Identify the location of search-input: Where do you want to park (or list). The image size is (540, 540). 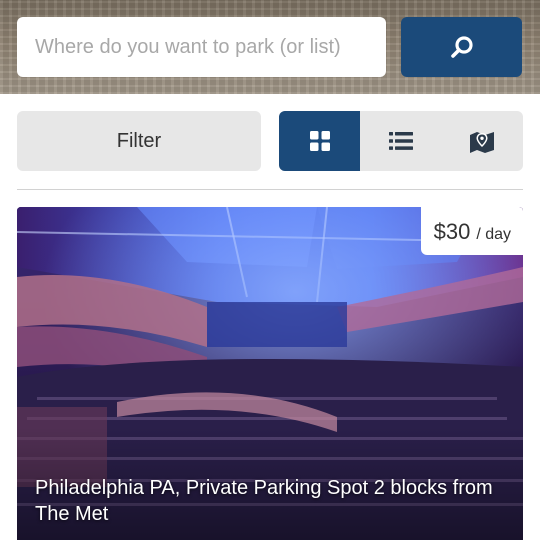
(201, 47).